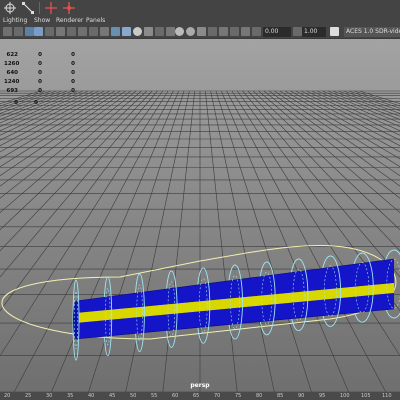 The image size is (400, 400). What do you see at coordinates (297, 31) in the screenshot?
I see `gamma-icon` at bounding box center [297, 31].